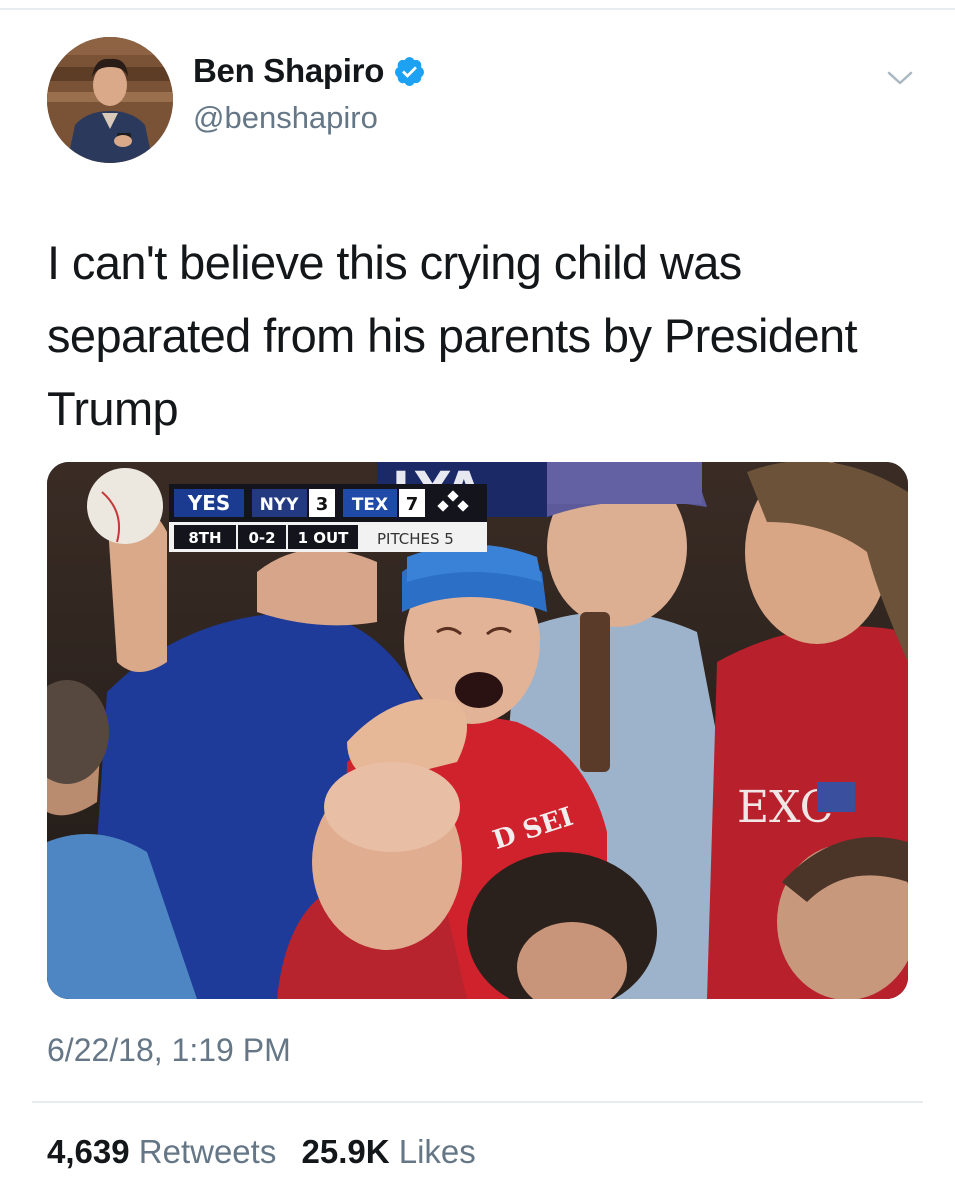 Image resolution: width=955 pixels, height=1200 pixels. I want to click on scorebug-score2: 7, so click(412, 504).